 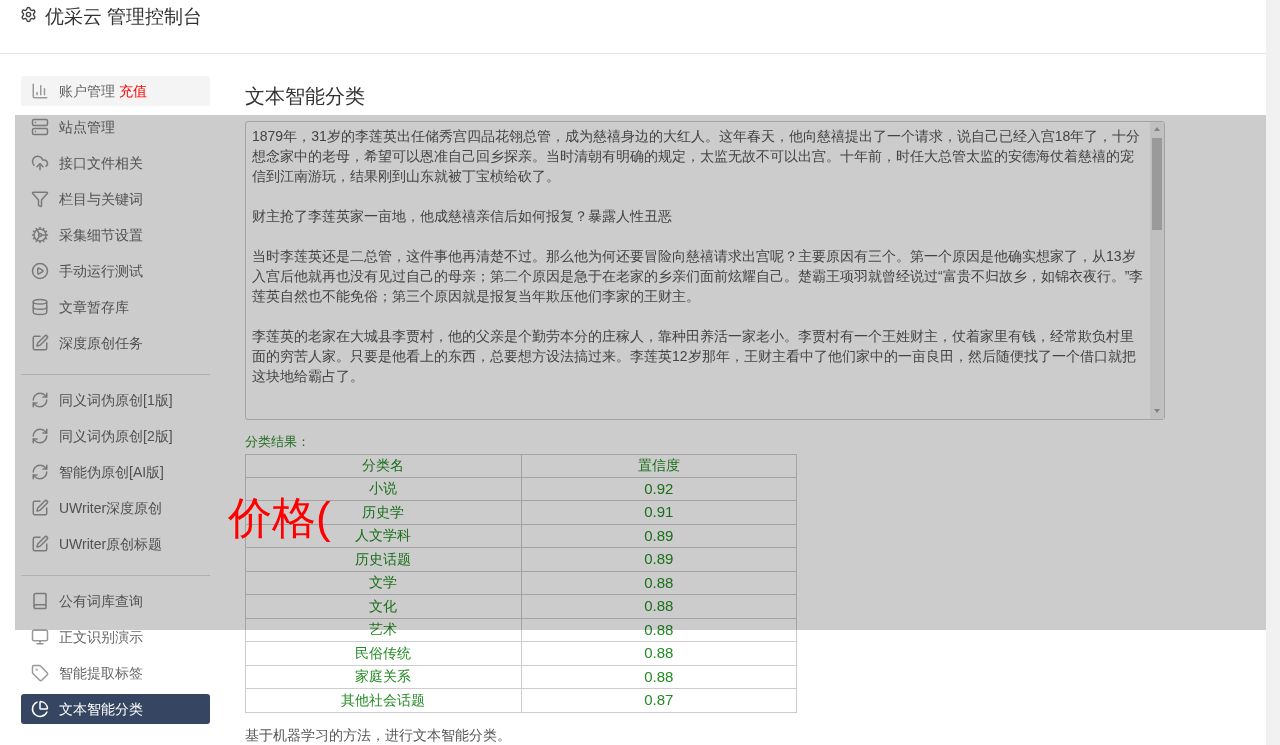 I want to click on table-cell: 其他社会话题, so click(x=383, y=700).